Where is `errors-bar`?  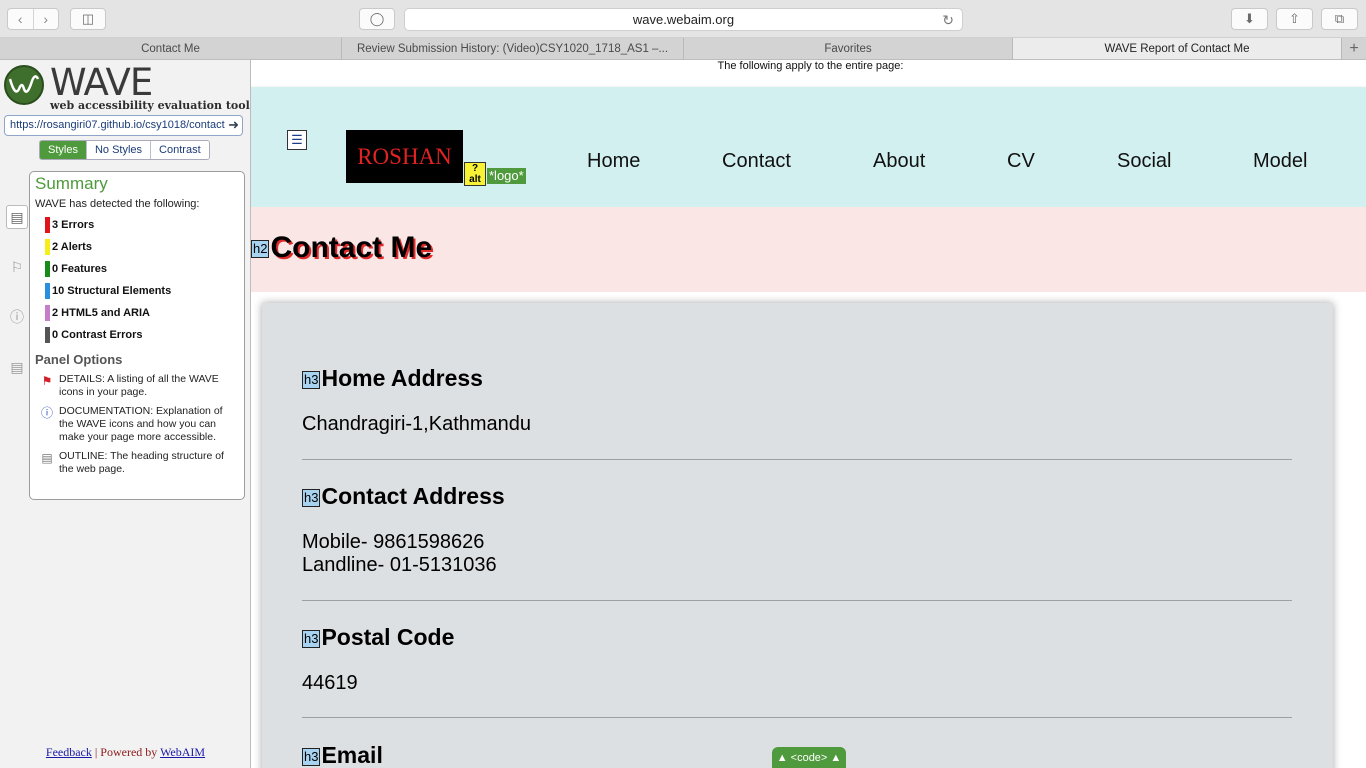
errors-bar is located at coordinates (47, 225).